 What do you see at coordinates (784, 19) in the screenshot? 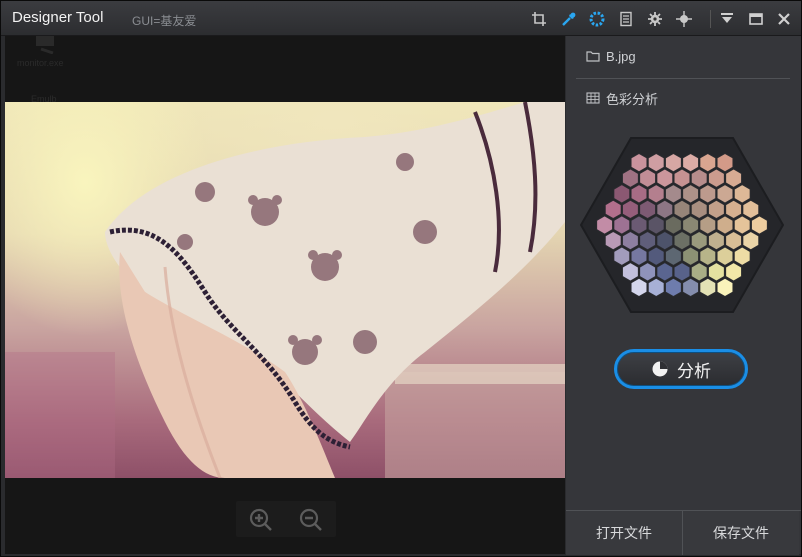
I see `close-icon` at bounding box center [784, 19].